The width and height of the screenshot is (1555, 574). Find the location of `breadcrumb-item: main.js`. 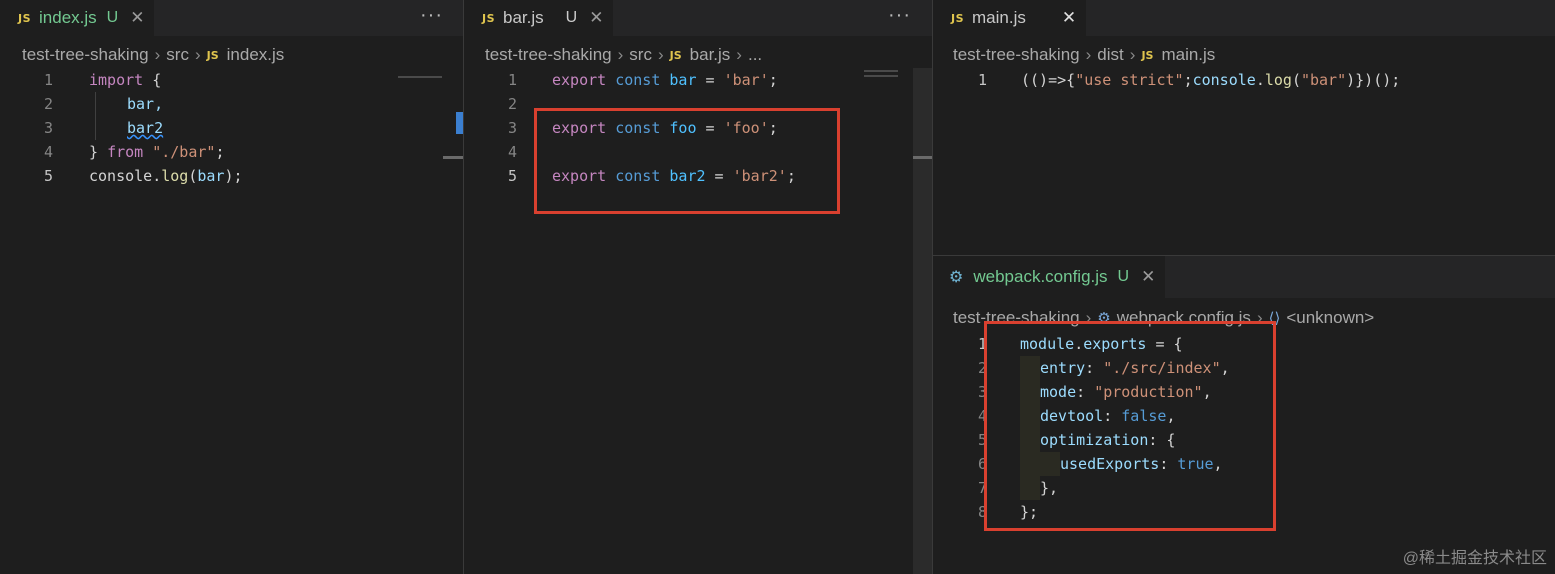

breadcrumb-item: main.js is located at coordinates (1188, 55).